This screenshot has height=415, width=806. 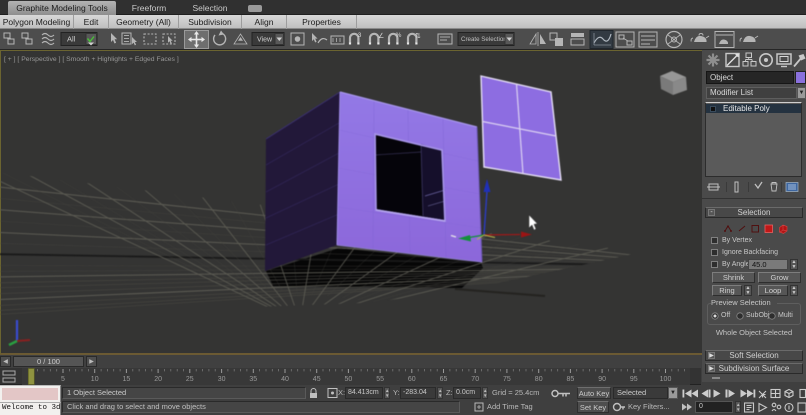 I want to click on svg-text: 20, so click(x=158, y=379).